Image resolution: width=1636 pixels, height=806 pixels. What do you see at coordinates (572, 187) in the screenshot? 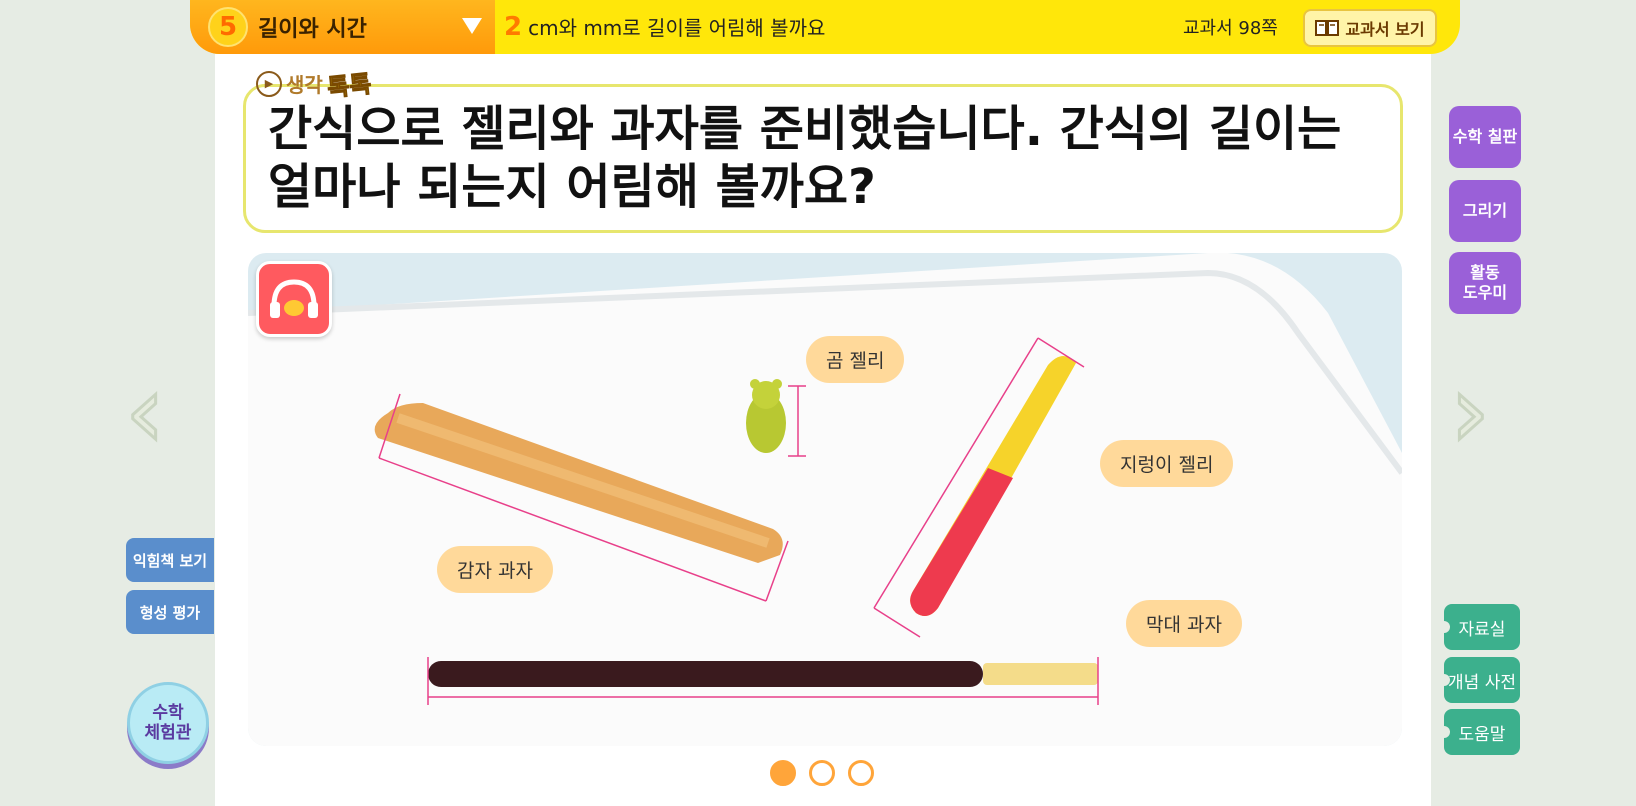
I see `question-line-2: 얼마나 되는지 어림해 볼까요?` at bounding box center [572, 187].